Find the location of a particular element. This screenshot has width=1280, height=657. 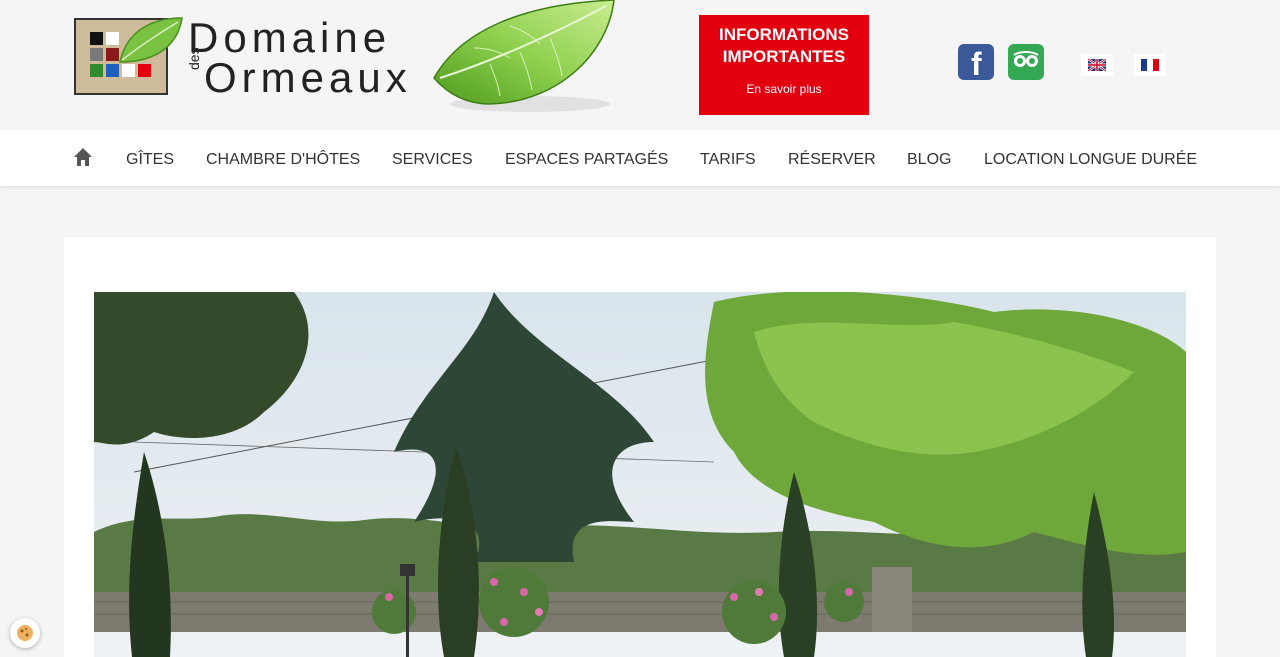

language-french is located at coordinates (1150, 65).